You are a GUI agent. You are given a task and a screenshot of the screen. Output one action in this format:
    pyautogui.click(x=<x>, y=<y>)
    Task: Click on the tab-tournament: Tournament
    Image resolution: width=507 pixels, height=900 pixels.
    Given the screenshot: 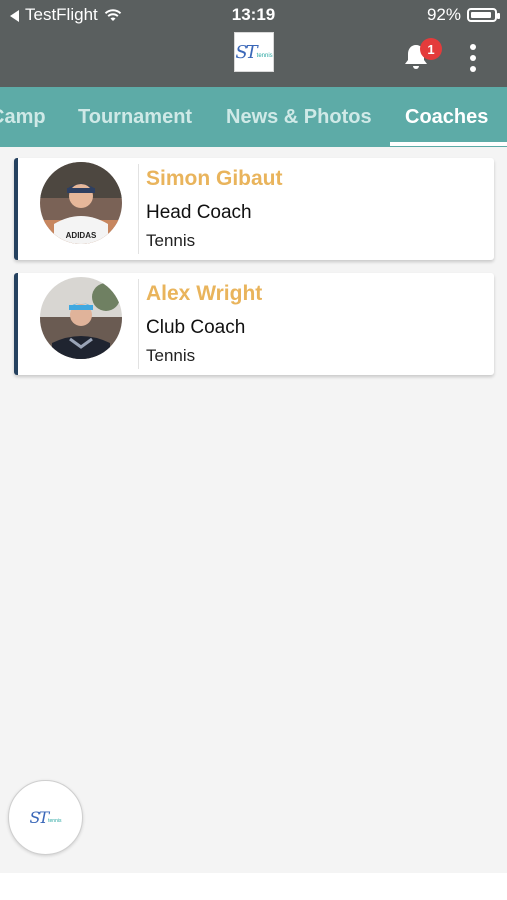 What is the action you would take?
    pyautogui.click(x=135, y=117)
    